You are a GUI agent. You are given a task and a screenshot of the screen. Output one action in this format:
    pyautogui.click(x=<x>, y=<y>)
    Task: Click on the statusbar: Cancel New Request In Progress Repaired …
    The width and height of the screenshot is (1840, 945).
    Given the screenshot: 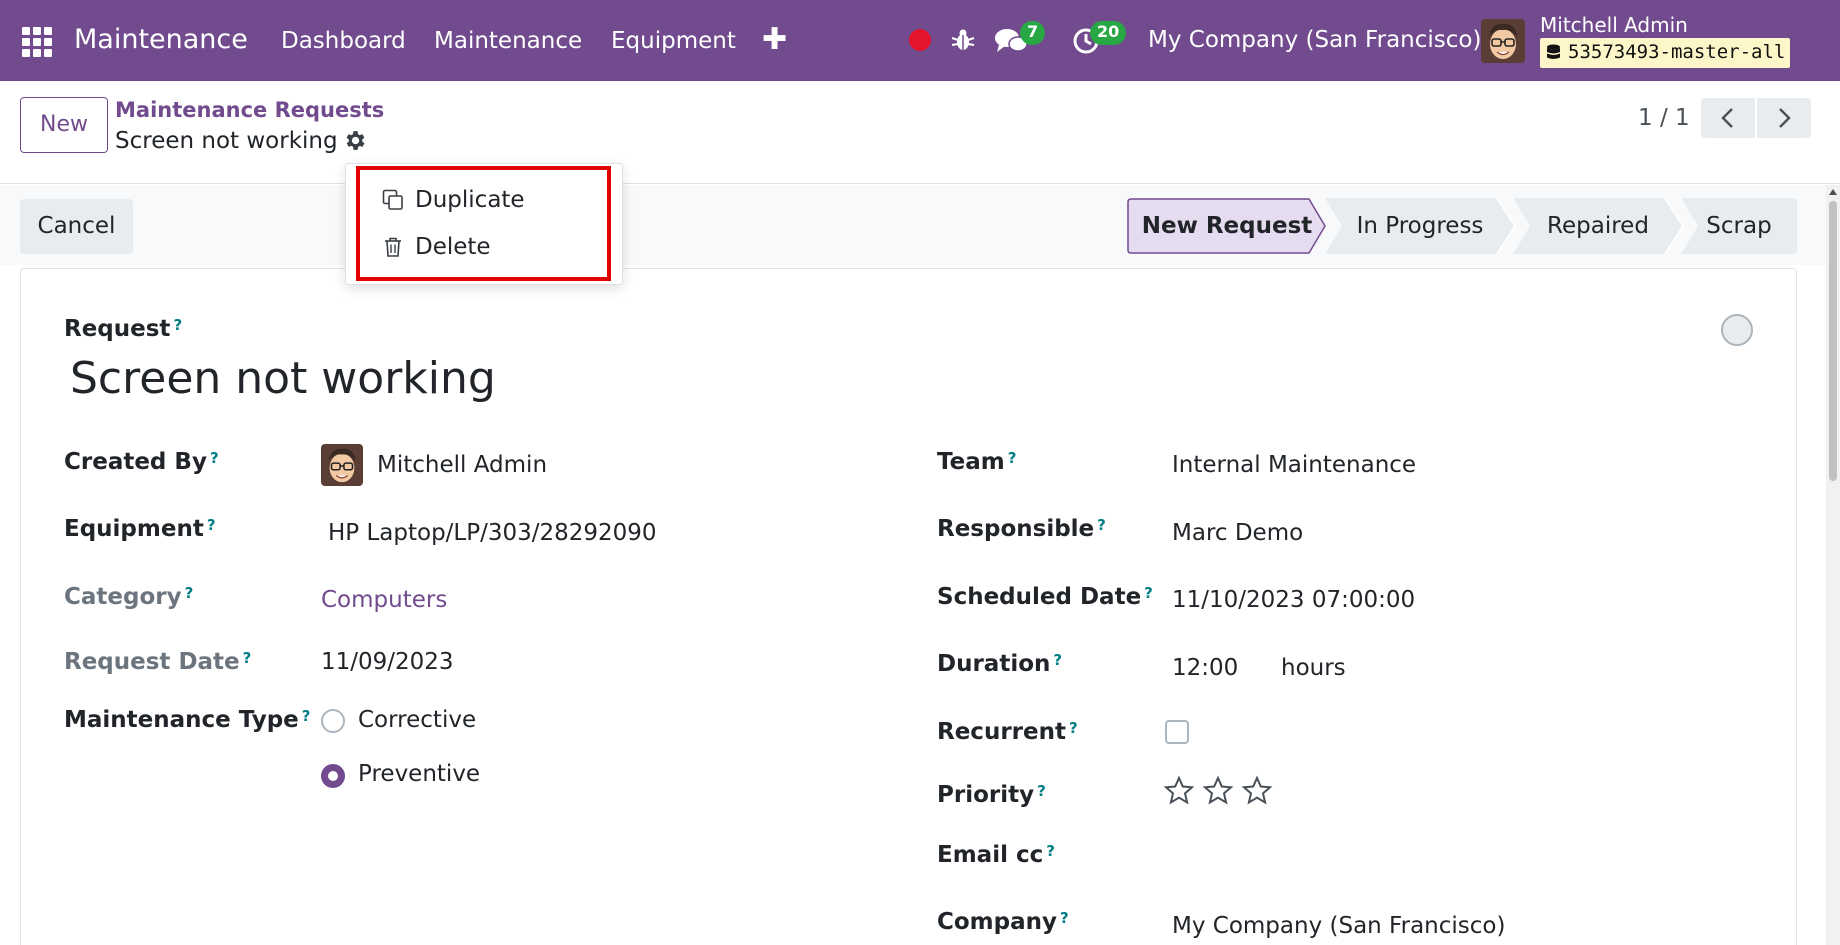 What is the action you would take?
    pyautogui.click(x=920, y=225)
    